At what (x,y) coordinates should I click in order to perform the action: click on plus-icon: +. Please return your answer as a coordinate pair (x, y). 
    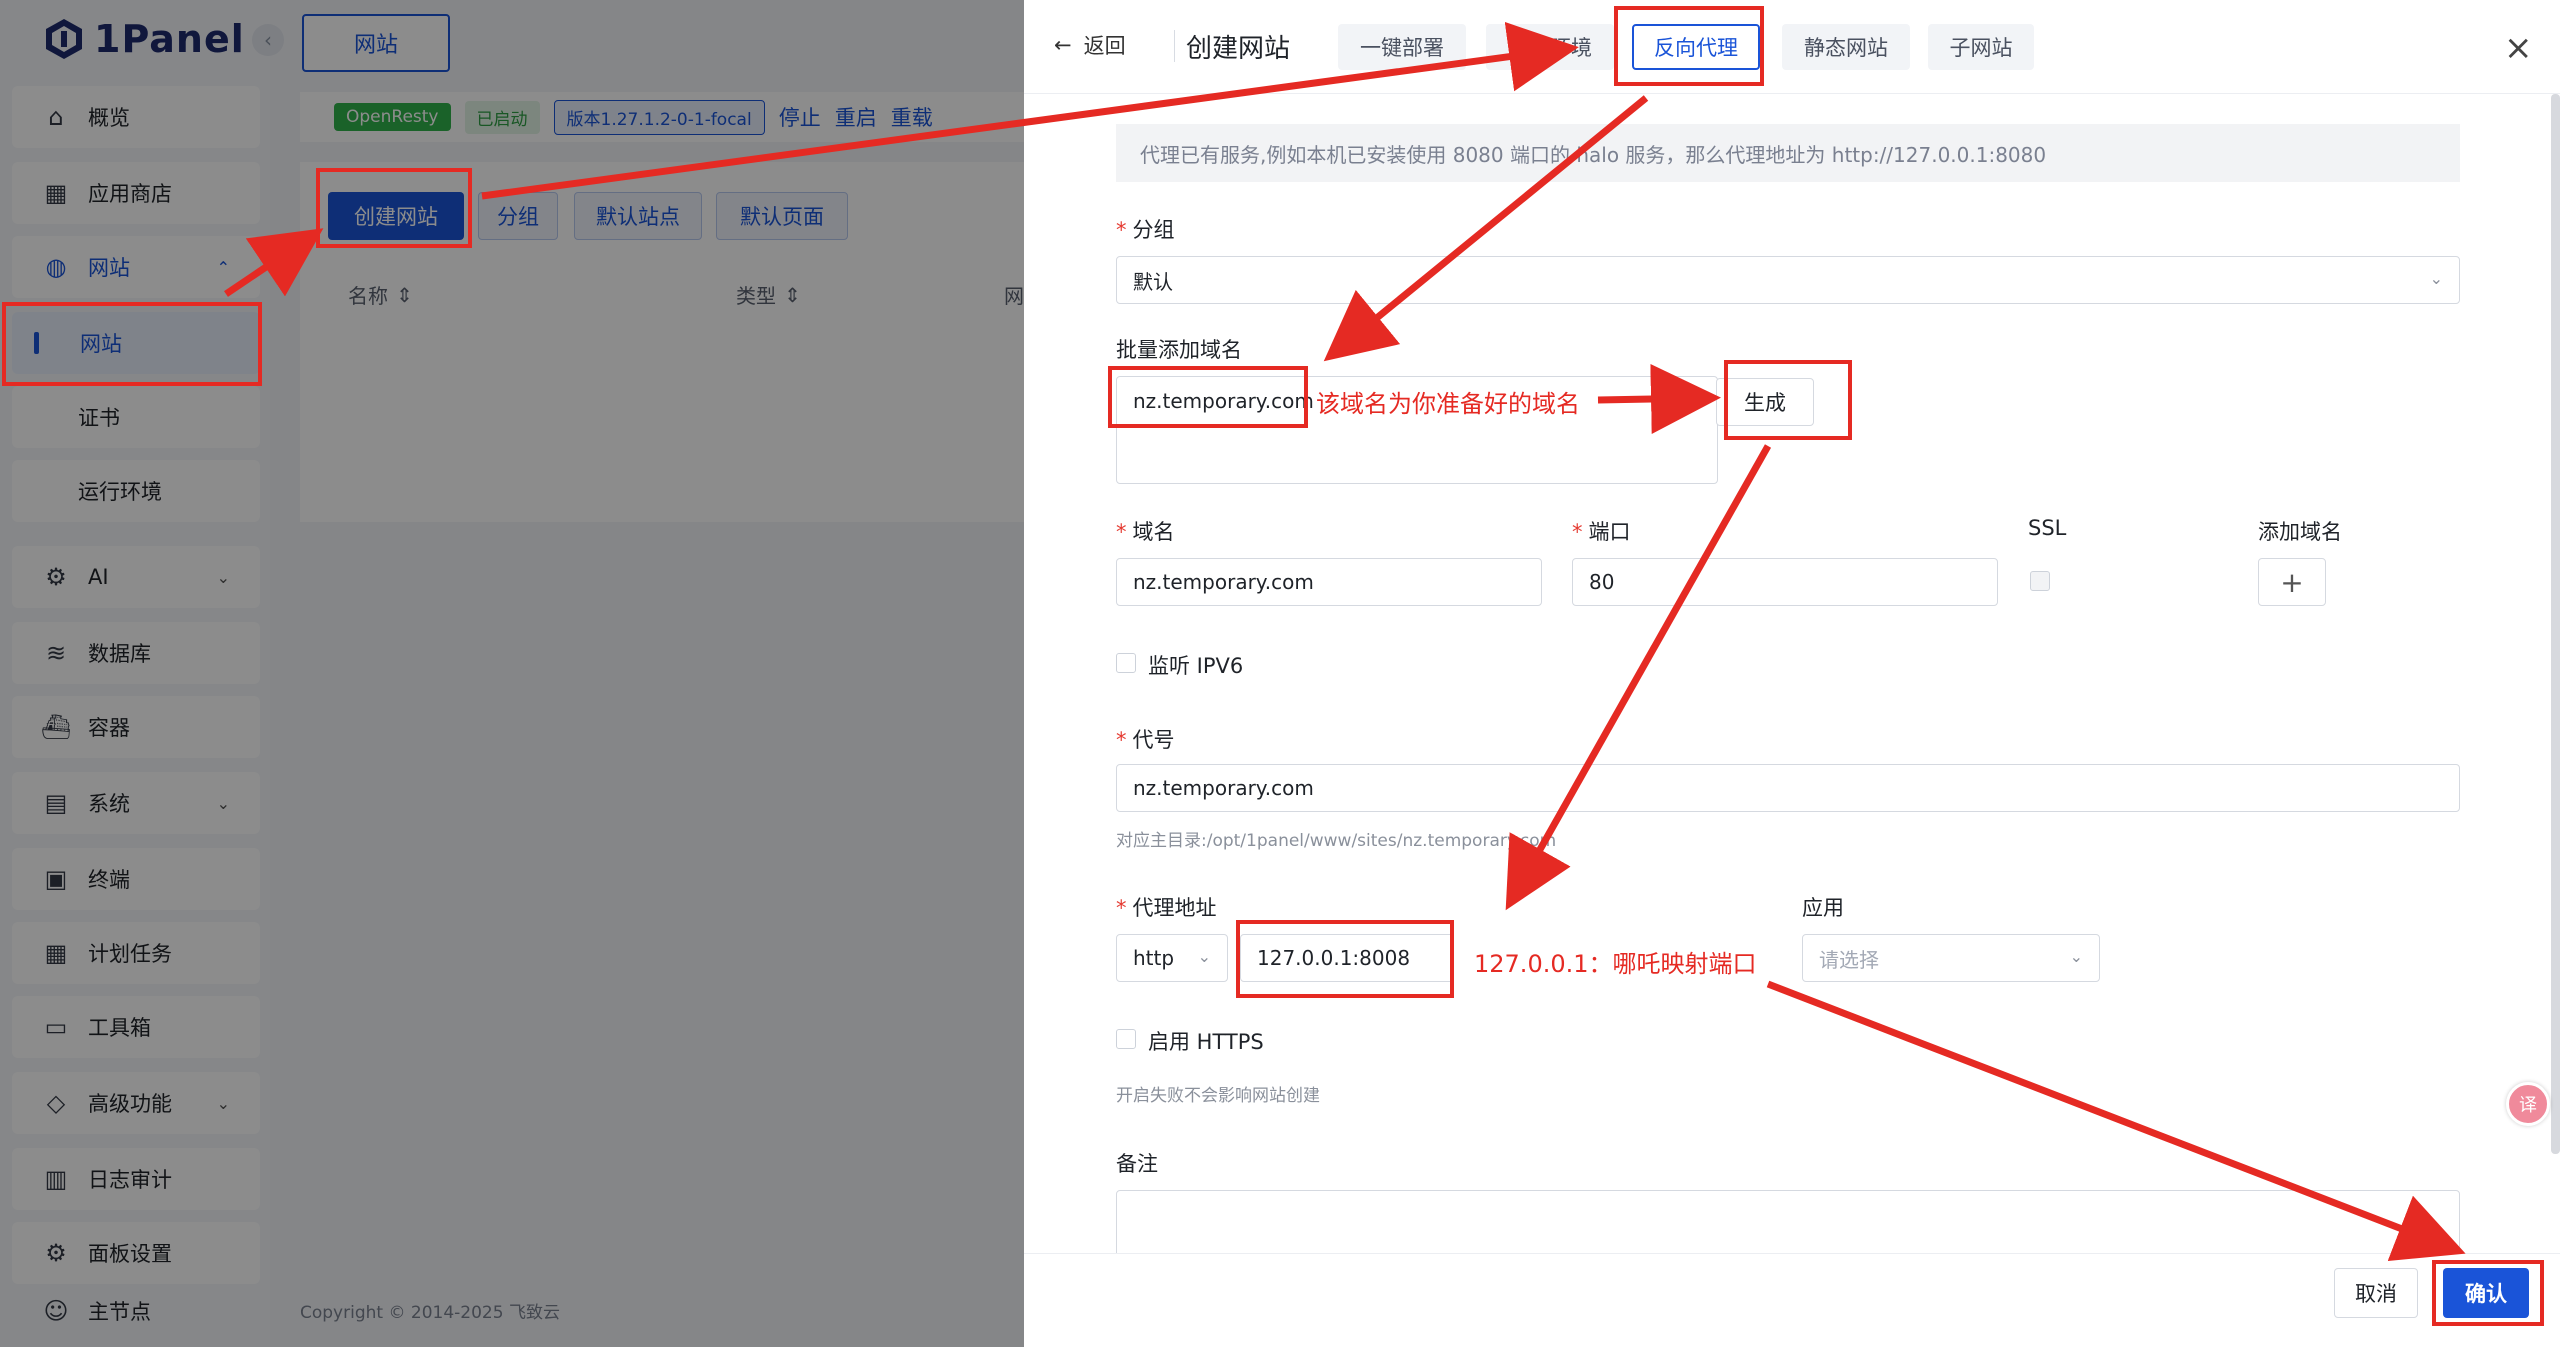
    Looking at the image, I should click on (2292, 582).